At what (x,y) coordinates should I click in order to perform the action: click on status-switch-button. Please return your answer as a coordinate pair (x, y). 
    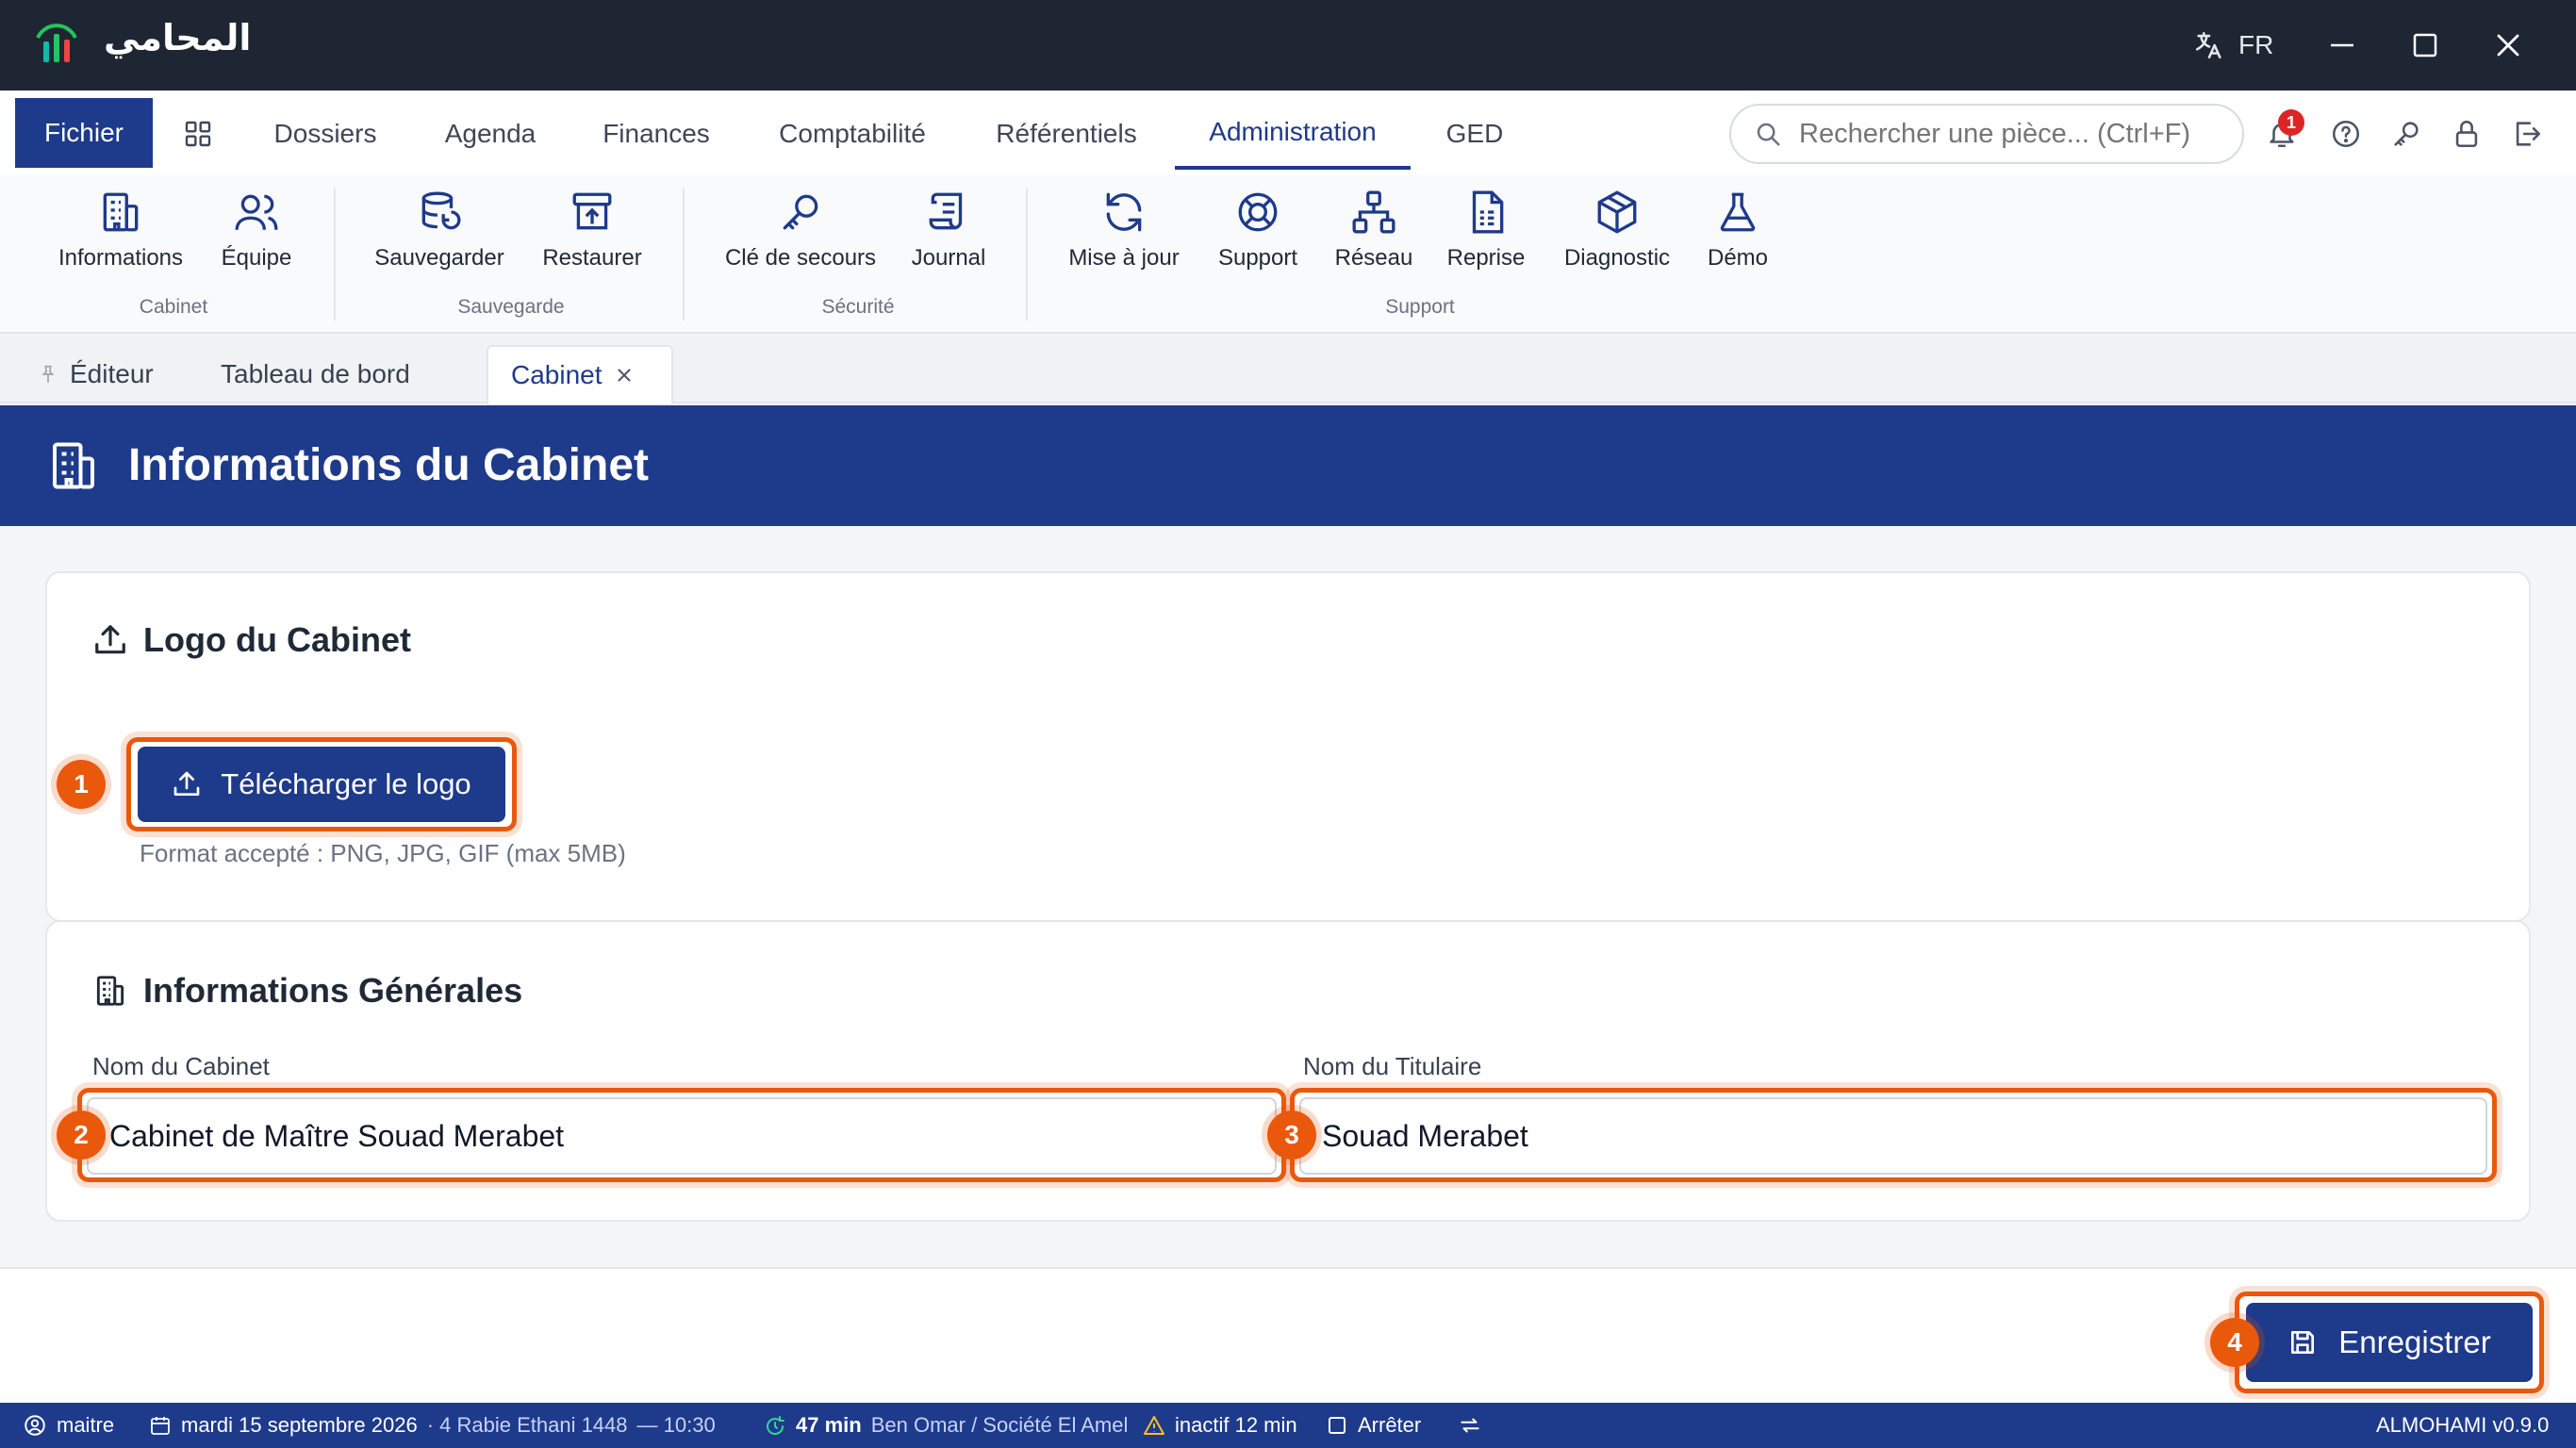
    Looking at the image, I should click on (1470, 1425).